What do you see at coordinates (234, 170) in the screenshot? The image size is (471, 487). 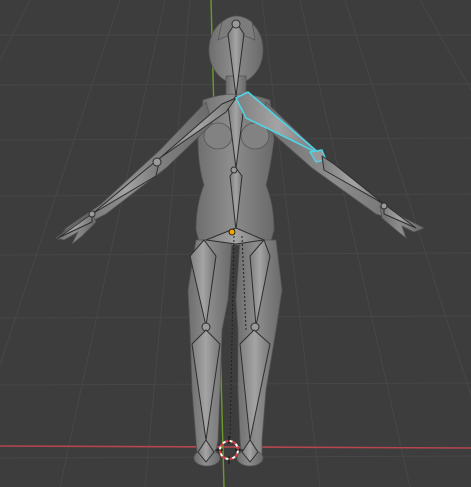 I see `bone-spine-joint` at bounding box center [234, 170].